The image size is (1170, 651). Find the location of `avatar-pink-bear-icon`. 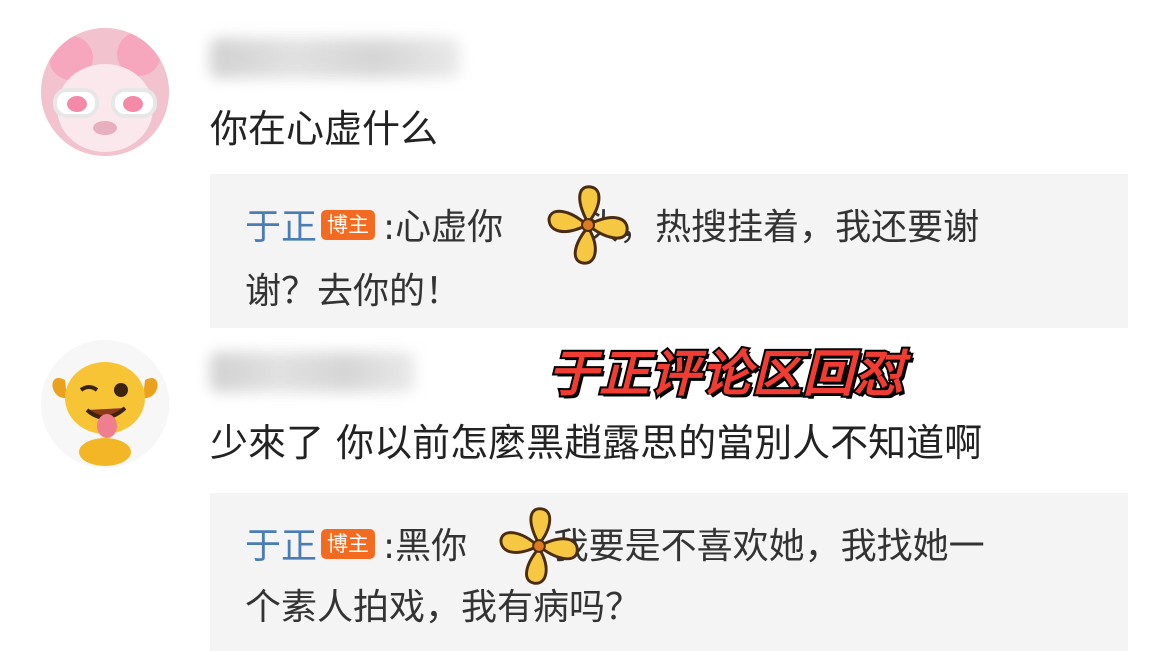

avatar-pink-bear-icon is located at coordinates (105, 92).